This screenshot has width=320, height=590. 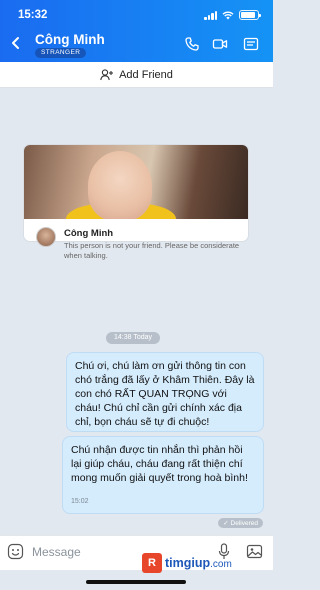 What do you see at coordinates (56, 552) in the screenshot?
I see `message-input: Message` at bounding box center [56, 552].